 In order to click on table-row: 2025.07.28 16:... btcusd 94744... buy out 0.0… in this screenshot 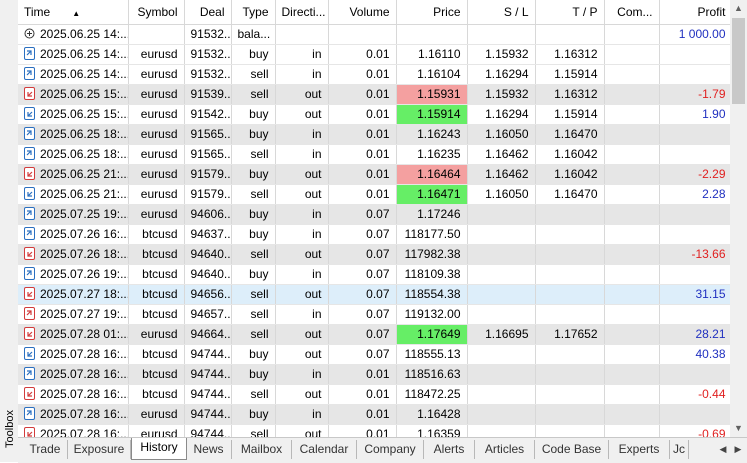, I will do `click(374, 354)`.